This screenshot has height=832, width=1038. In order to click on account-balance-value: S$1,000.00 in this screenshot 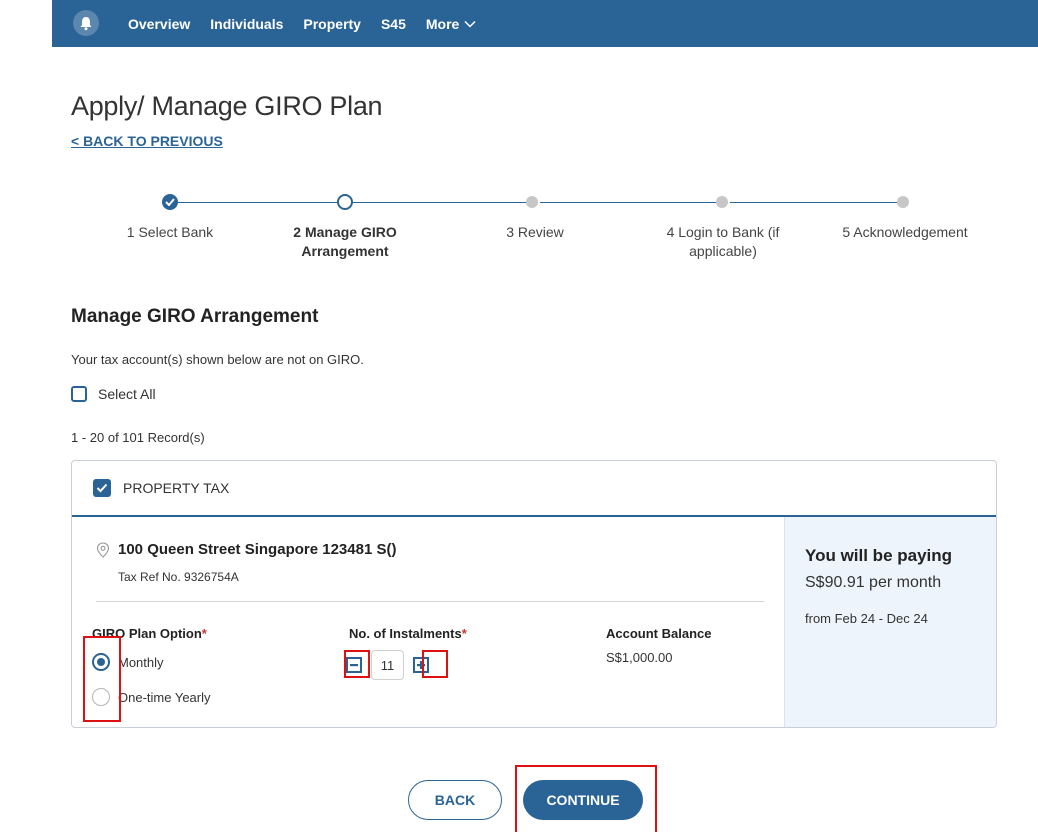, I will do `click(639, 657)`.